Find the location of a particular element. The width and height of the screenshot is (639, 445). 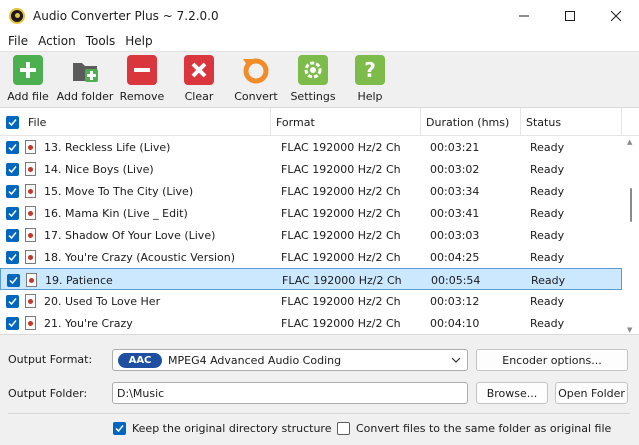

divider is located at coordinates (319, 413).